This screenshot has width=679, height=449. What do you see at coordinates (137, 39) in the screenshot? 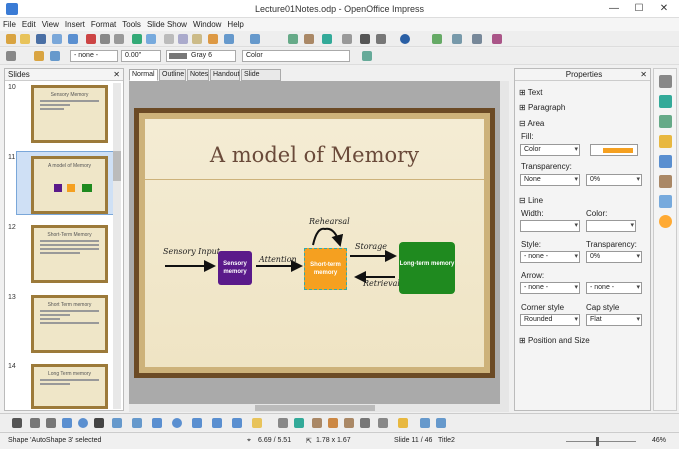
I see `spellcheck-icon` at bounding box center [137, 39].